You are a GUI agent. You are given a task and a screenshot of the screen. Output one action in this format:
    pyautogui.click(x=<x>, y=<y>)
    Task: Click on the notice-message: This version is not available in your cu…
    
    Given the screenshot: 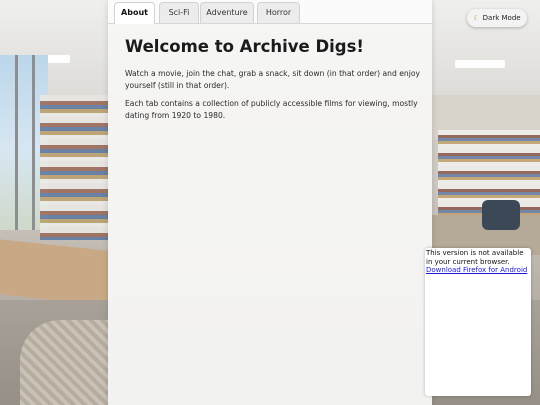 What is the action you would take?
    pyautogui.click(x=475, y=257)
    